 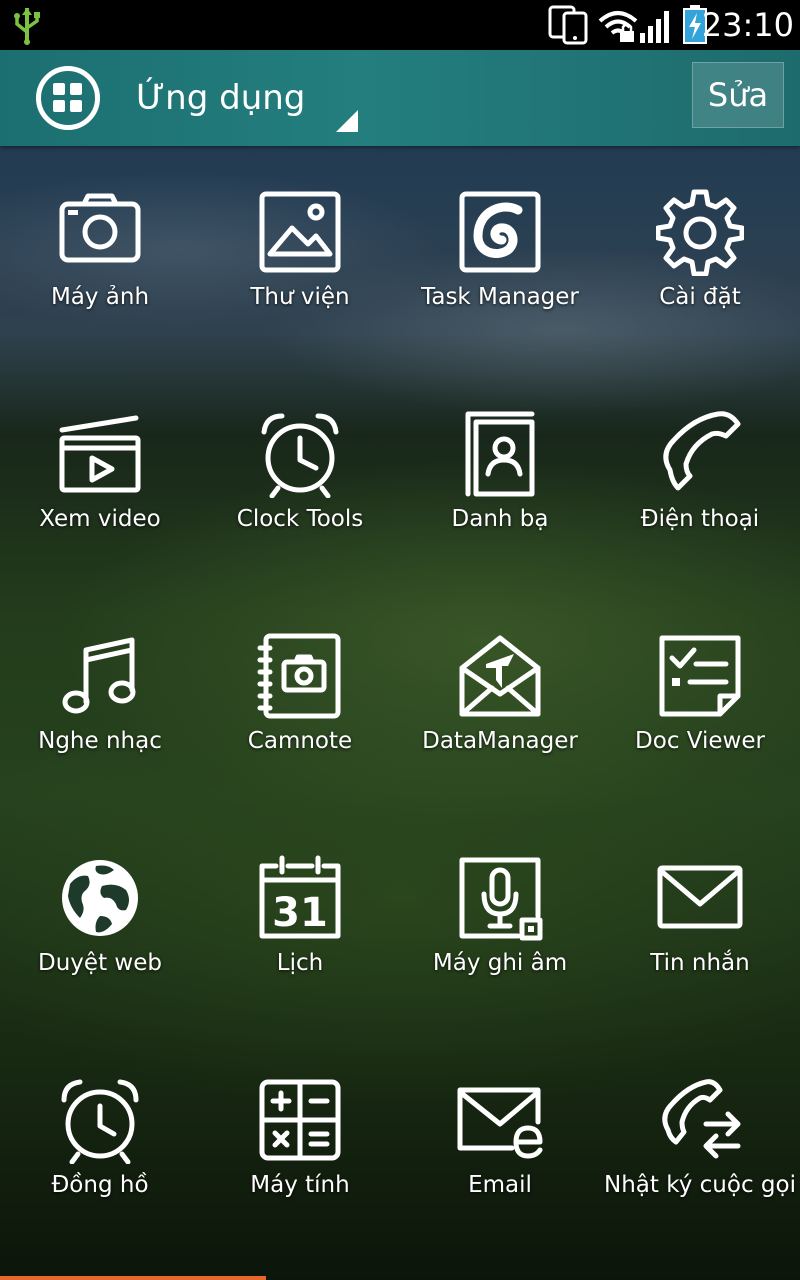 I want to click on app-label: Điện thoại, so click(x=700, y=519).